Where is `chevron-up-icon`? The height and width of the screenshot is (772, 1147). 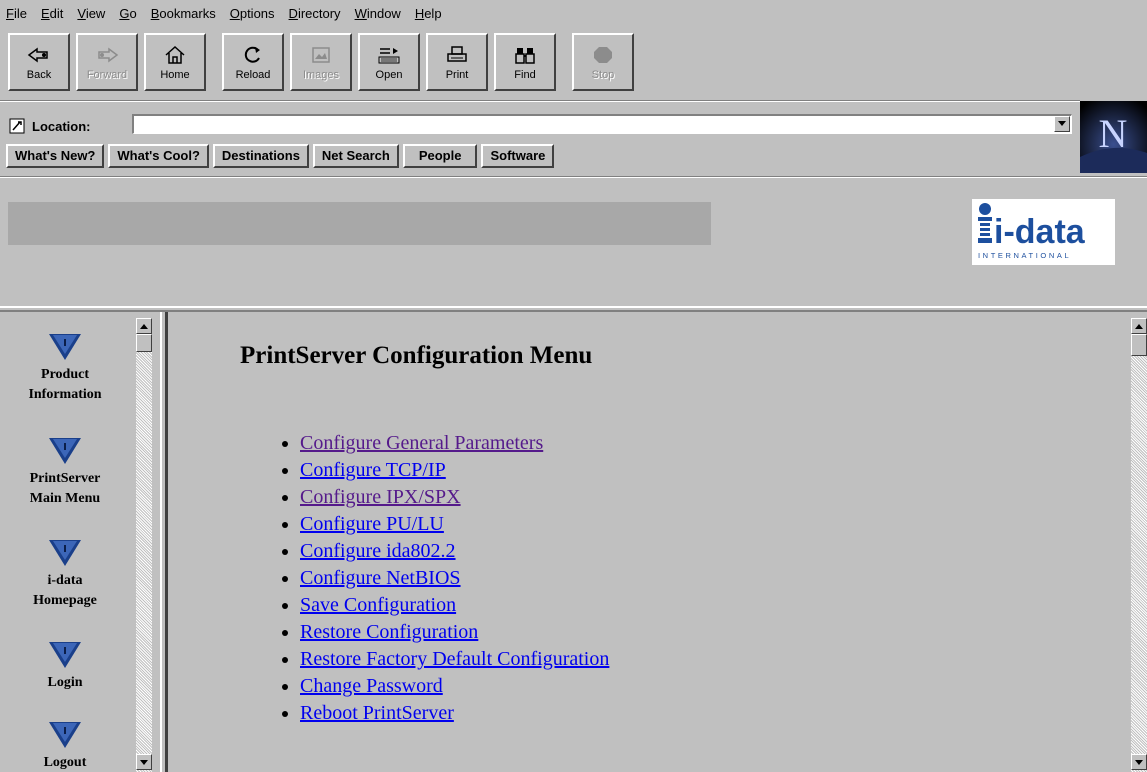 chevron-up-icon is located at coordinates (144, 326).